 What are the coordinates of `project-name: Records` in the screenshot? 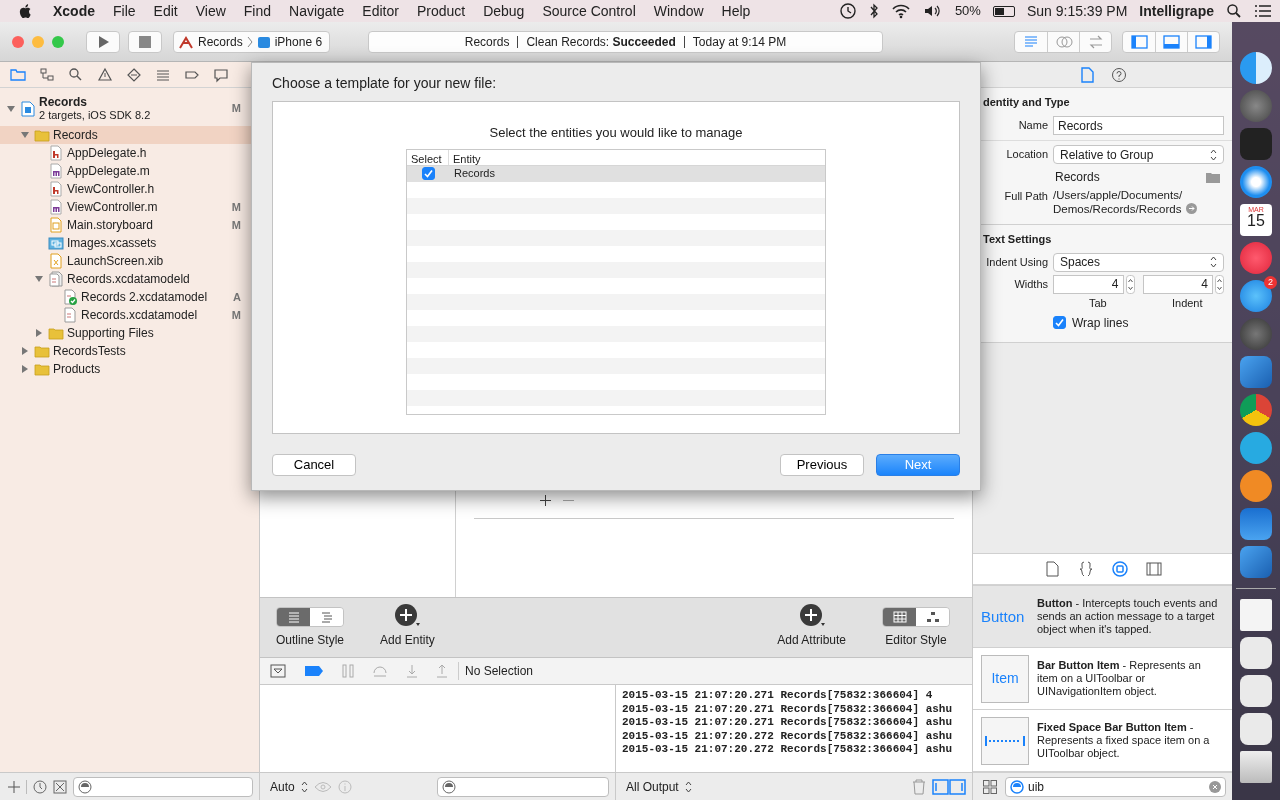 It's located at (95, 102).